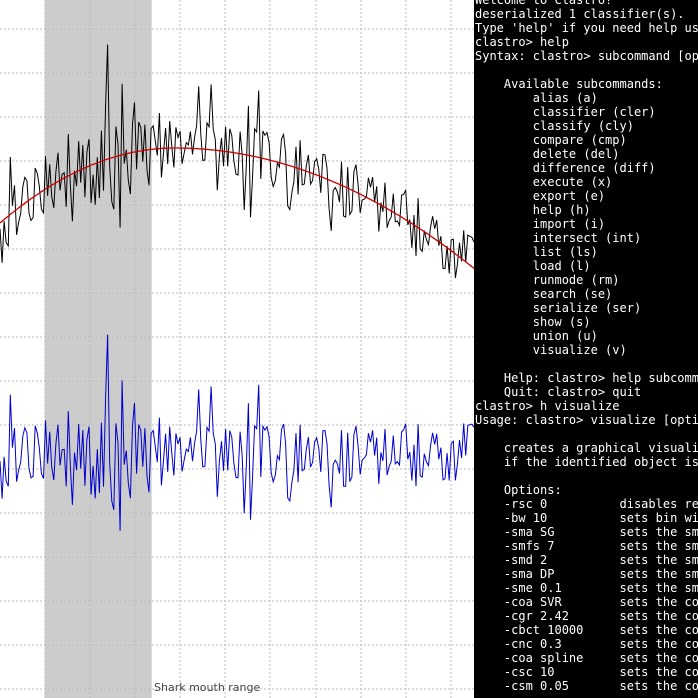  I want to click on region-label: Shark mouth range, so click(207, 687).